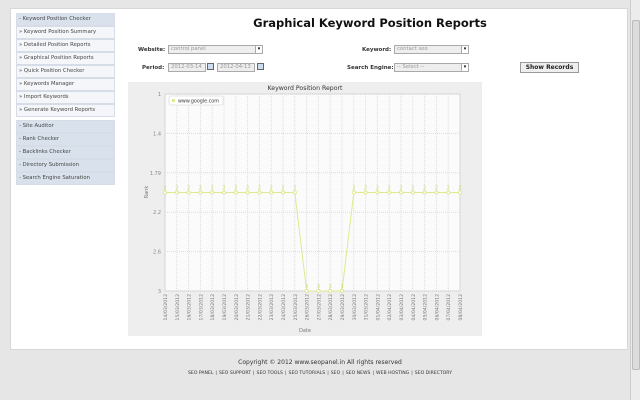 This screenshot has width=640, height=400. Describe the element at coordinates (237, 307) in the screenshot. I see `x-tick-label: 20/03/2012` at that location.